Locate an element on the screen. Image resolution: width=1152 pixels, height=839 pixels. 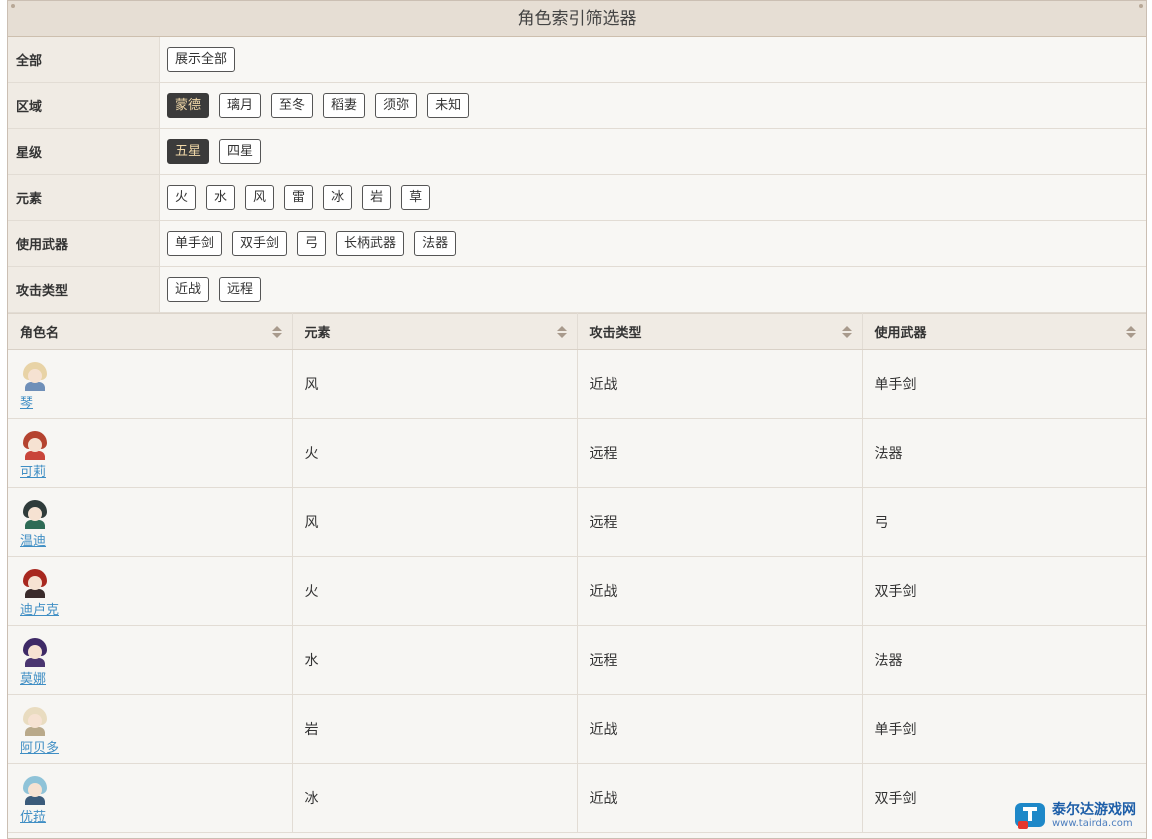
filter-row: 区域 蒙德 璃月 至冬 稻妻 须弥 未知 is located at coordinates (577, 106).